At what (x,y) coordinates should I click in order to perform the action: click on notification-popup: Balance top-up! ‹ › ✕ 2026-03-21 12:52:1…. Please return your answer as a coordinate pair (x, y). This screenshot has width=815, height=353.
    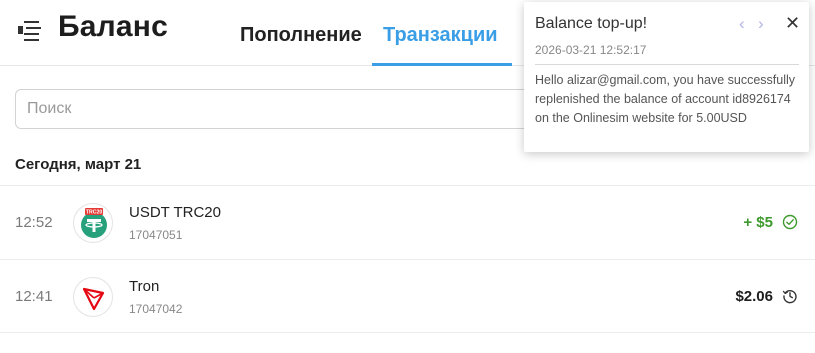
    Looking at the image, I should click on (666, 77).